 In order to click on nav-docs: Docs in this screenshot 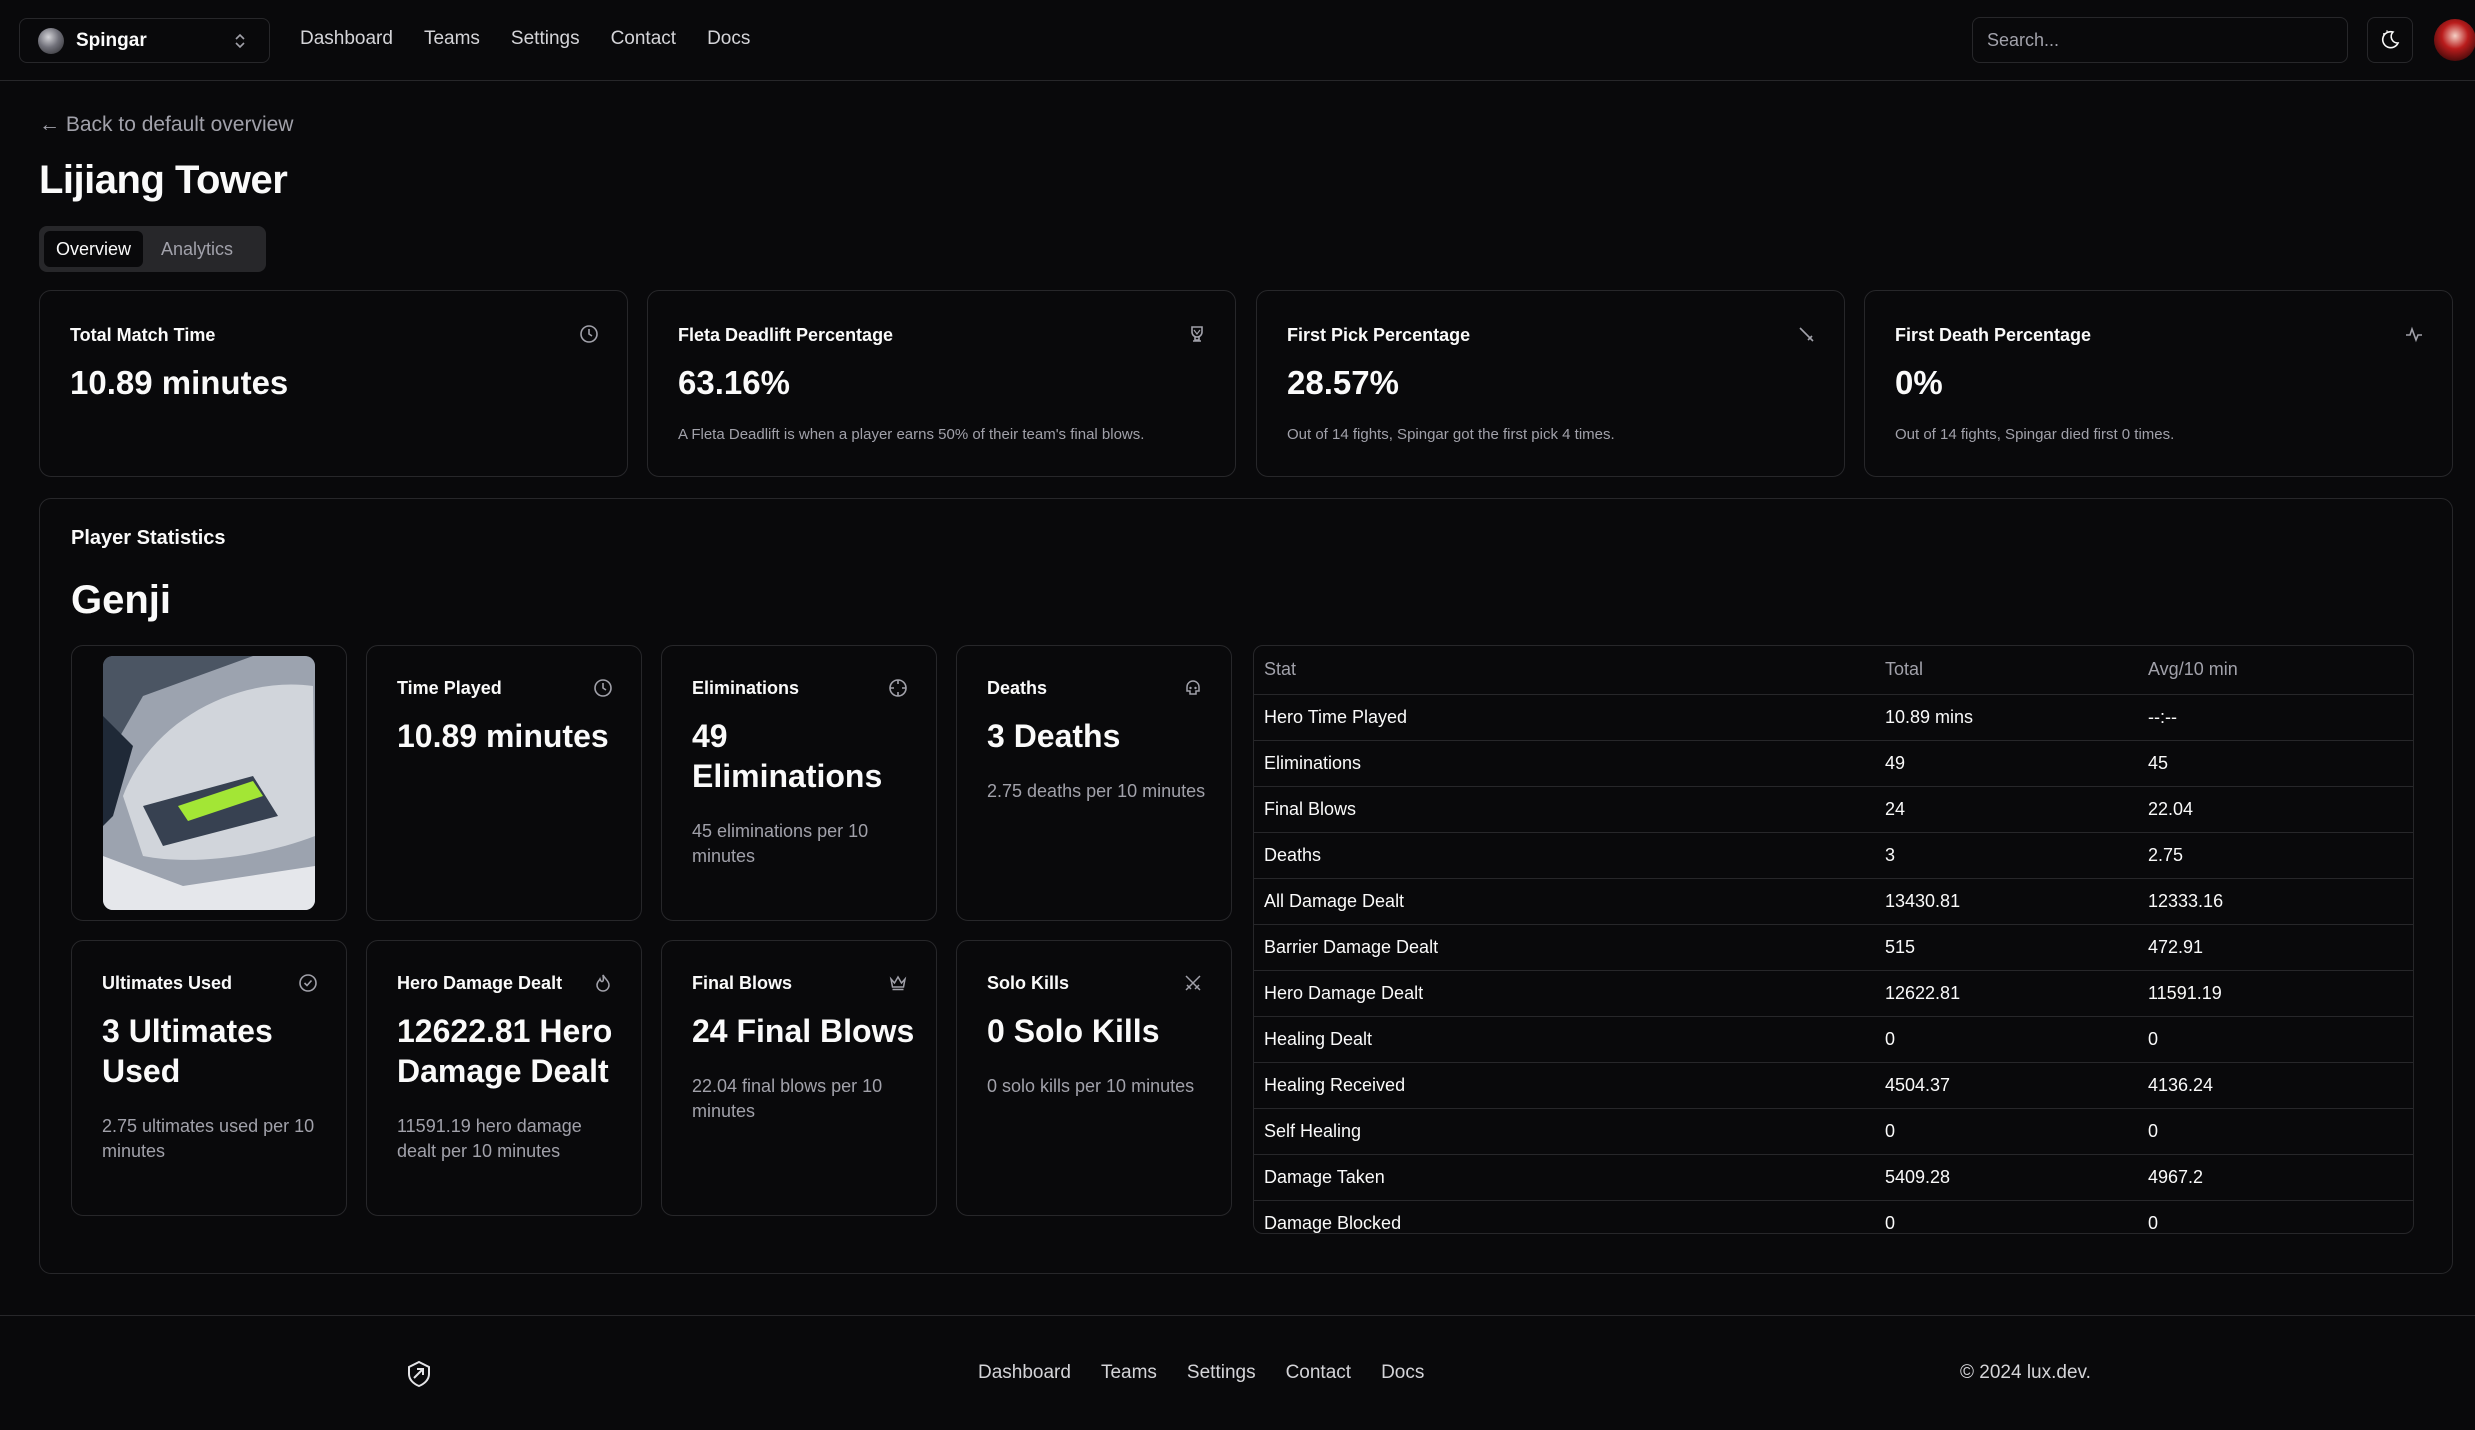, I will do `click(728, 39)`.